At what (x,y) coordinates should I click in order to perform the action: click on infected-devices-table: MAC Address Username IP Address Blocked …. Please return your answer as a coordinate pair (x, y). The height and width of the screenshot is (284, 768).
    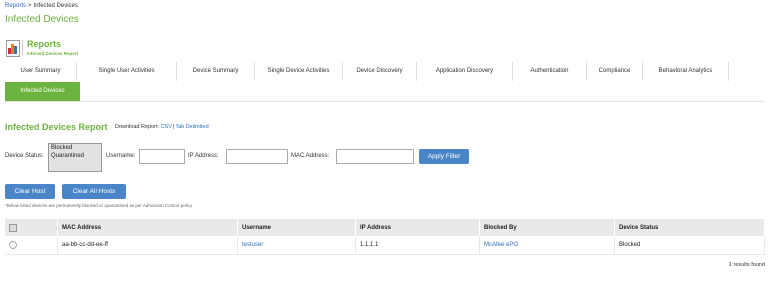
    Looking at the image, I should click on (385, 237).